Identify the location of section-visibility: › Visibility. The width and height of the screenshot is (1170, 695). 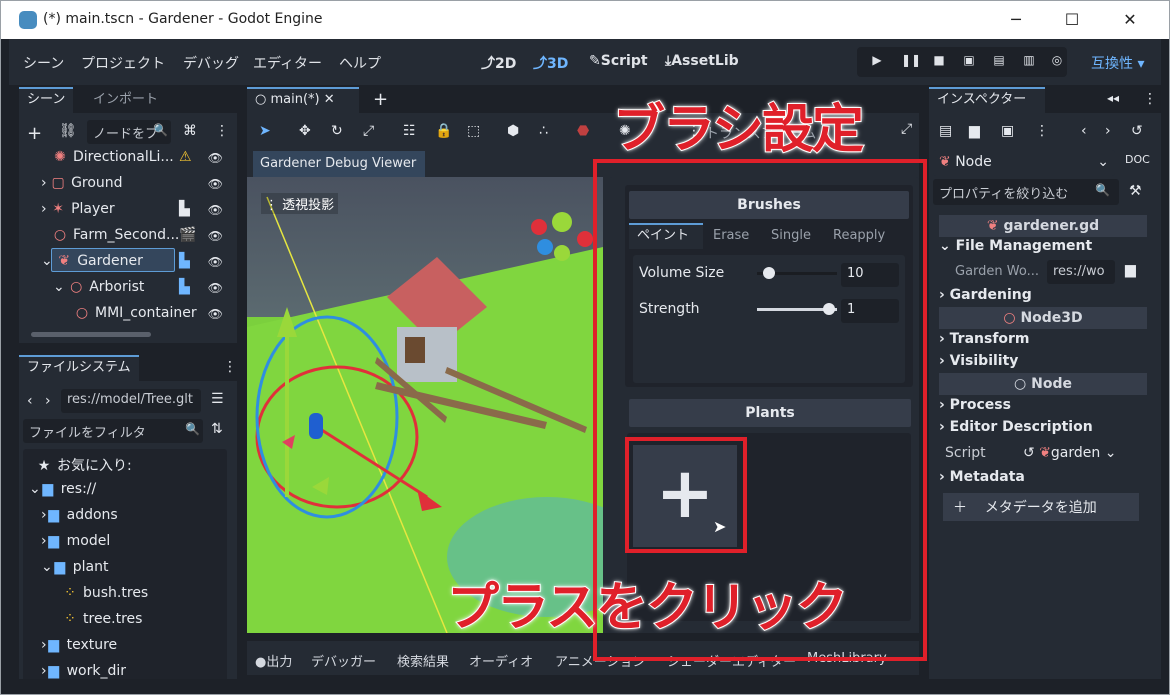
(1043, 364).